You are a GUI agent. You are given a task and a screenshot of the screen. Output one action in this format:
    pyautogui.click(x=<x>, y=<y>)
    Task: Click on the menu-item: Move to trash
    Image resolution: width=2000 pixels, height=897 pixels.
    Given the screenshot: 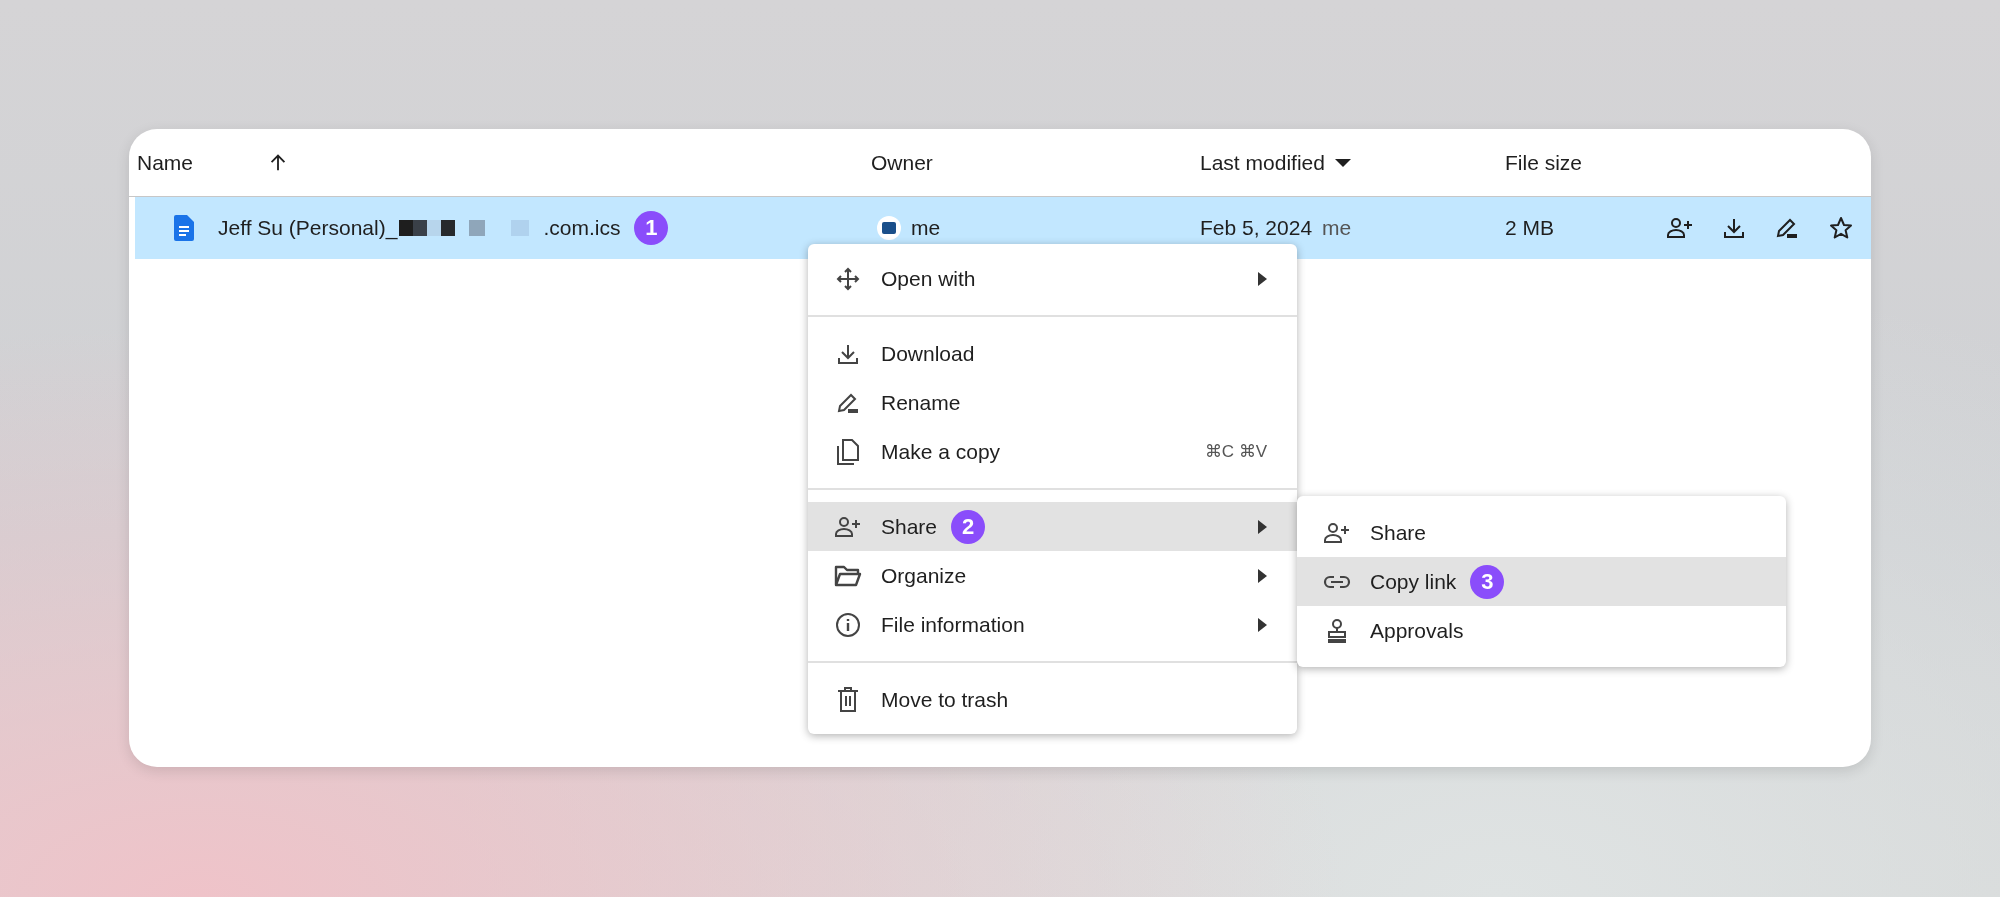 What is the action you would take?
    pyautogui.click(x=1052, y=699)
    